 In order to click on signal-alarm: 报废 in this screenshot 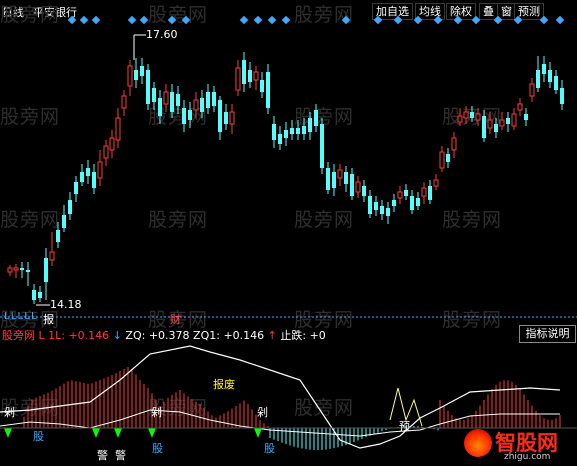, I will do `click(224, 384)`.